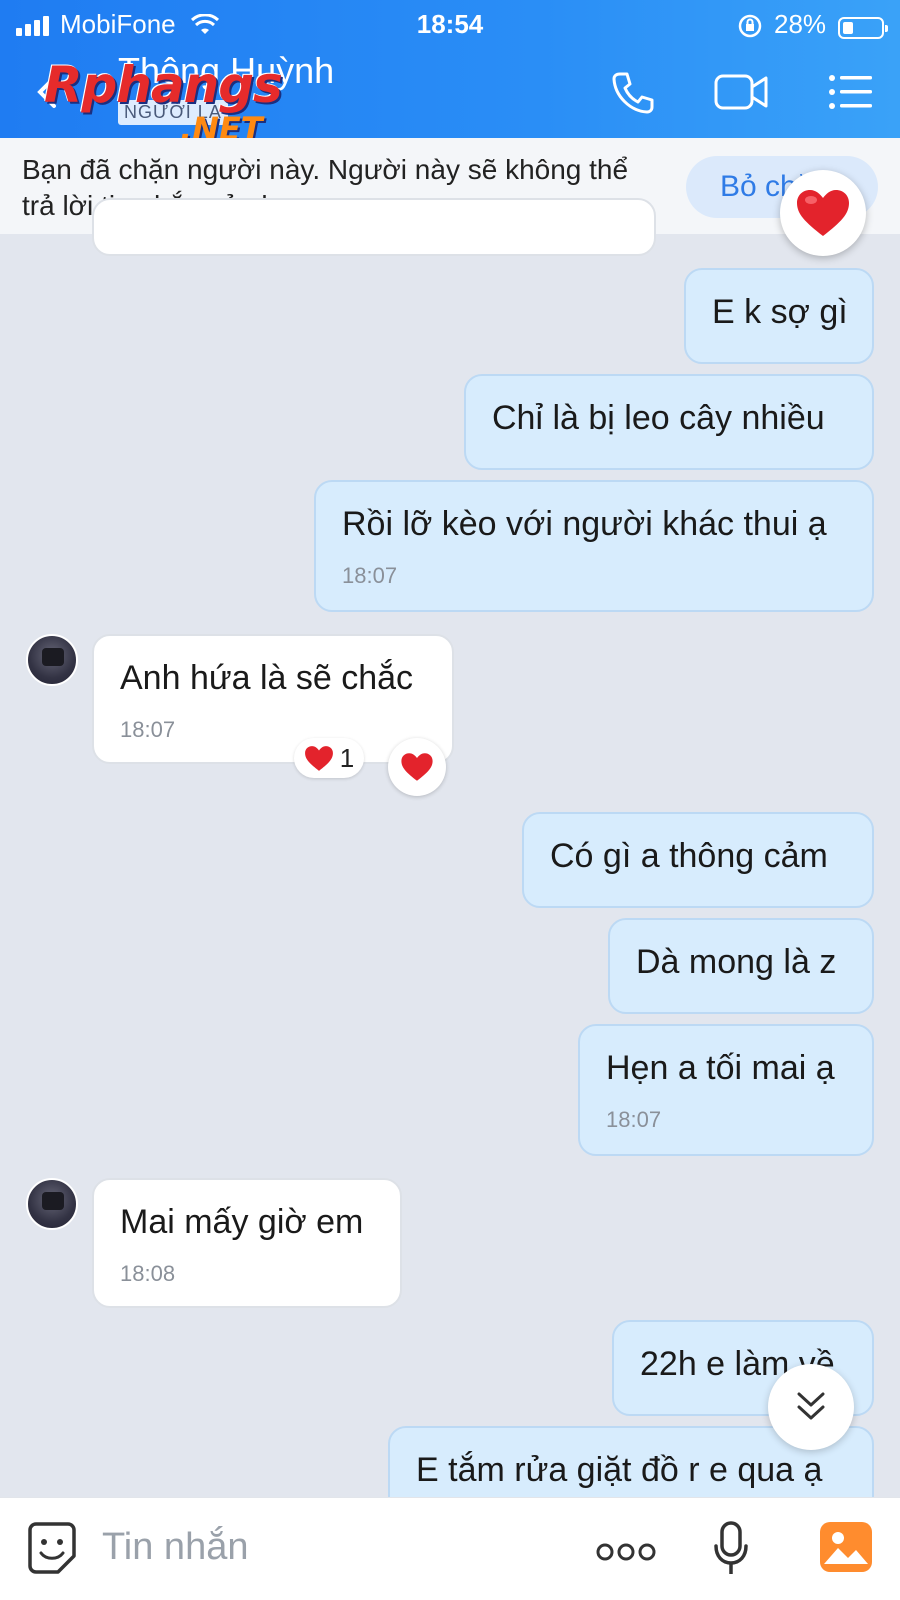  I want to click on message-text: Hẹn a tối mai ạ, so click(720, 1068).